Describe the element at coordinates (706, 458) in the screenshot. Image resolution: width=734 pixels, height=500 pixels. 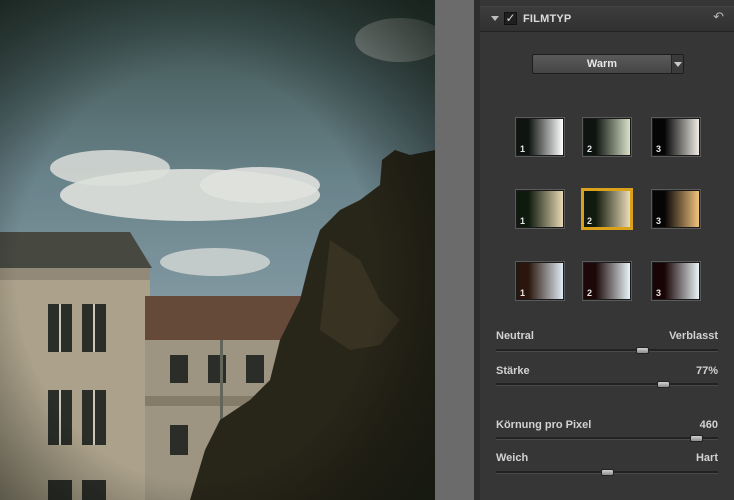
I see `softness-right-label: Hart` at that location.